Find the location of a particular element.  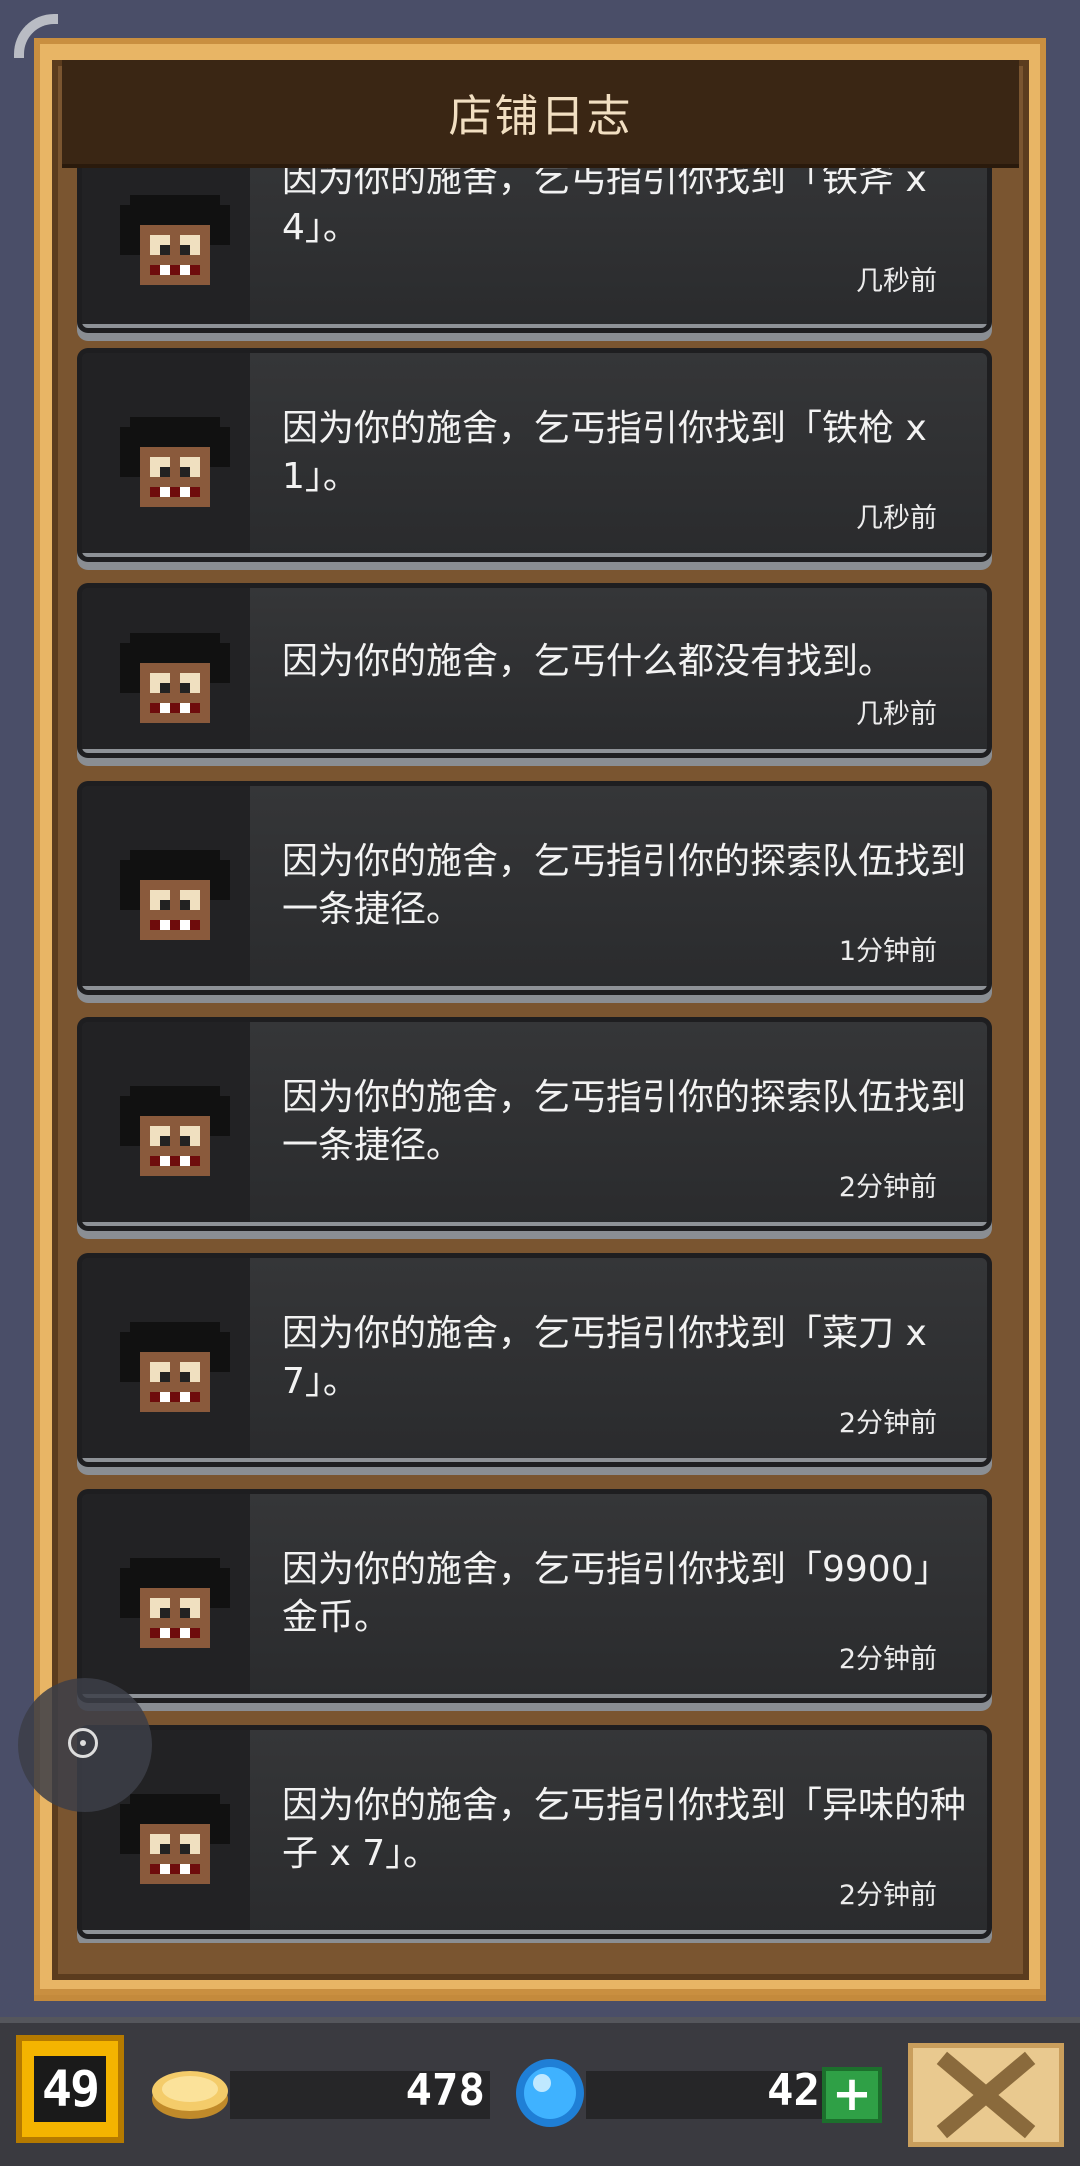

level-value: 49 is located at coordinates (70, 2089).